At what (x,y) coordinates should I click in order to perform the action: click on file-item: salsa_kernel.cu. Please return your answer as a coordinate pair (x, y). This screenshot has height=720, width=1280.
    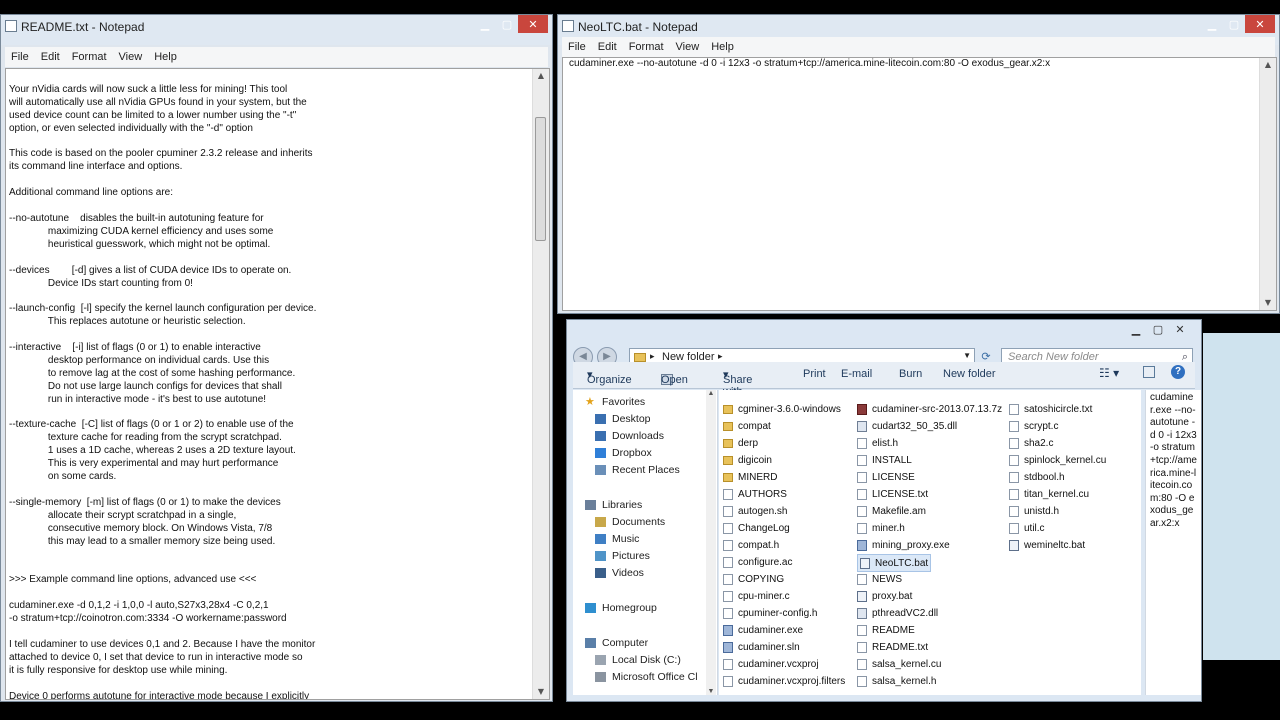
    Looking at the image, I should click on (899, 664).